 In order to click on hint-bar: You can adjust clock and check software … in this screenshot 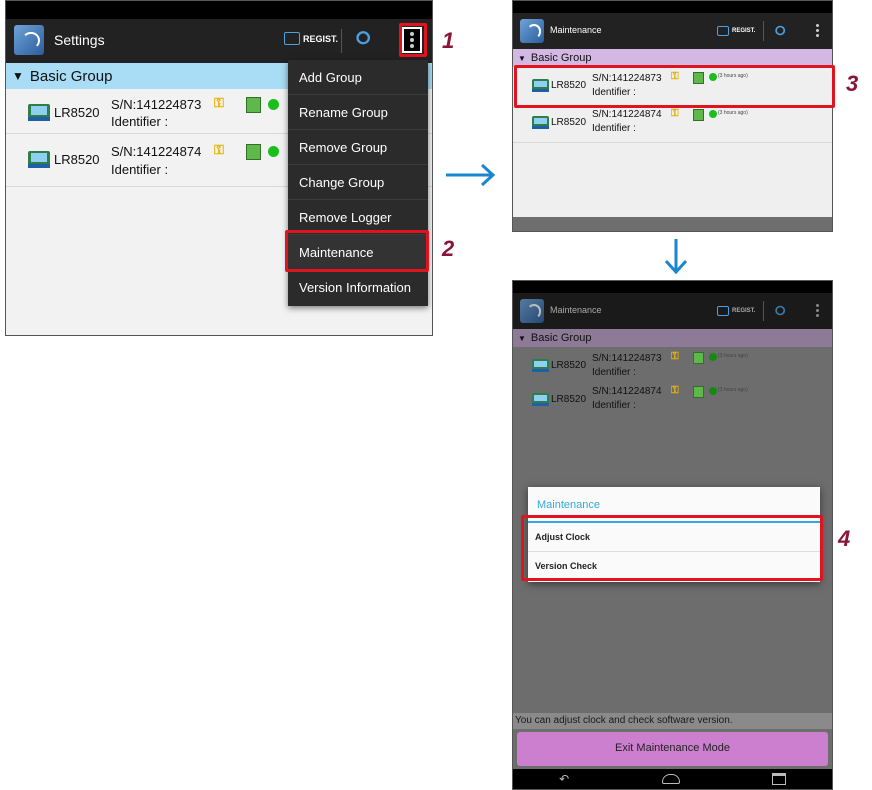, I will do `click(672, 721)`.